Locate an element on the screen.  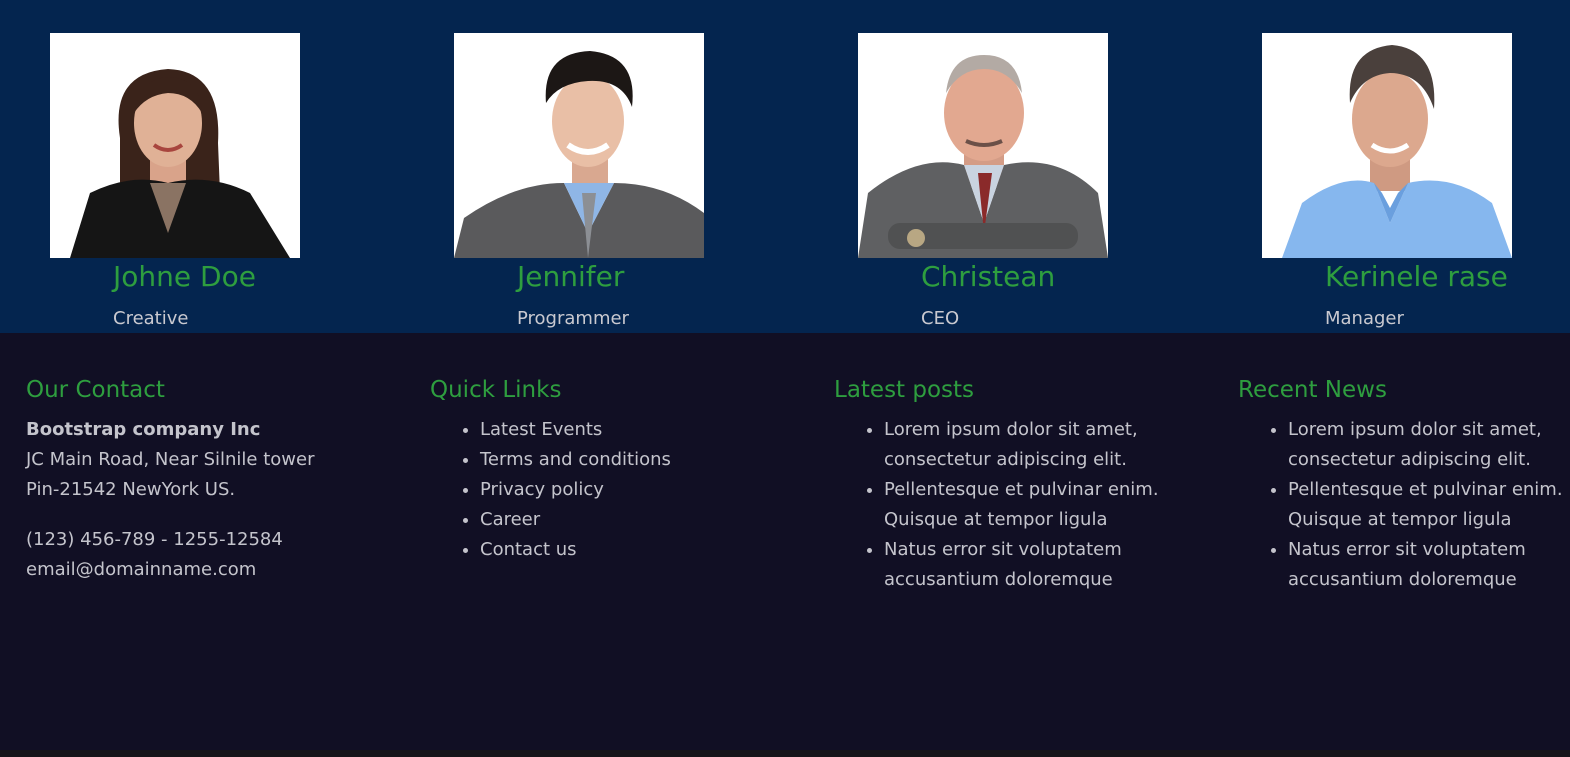
quick-link-career: Career is located at coordinates (625, 520).